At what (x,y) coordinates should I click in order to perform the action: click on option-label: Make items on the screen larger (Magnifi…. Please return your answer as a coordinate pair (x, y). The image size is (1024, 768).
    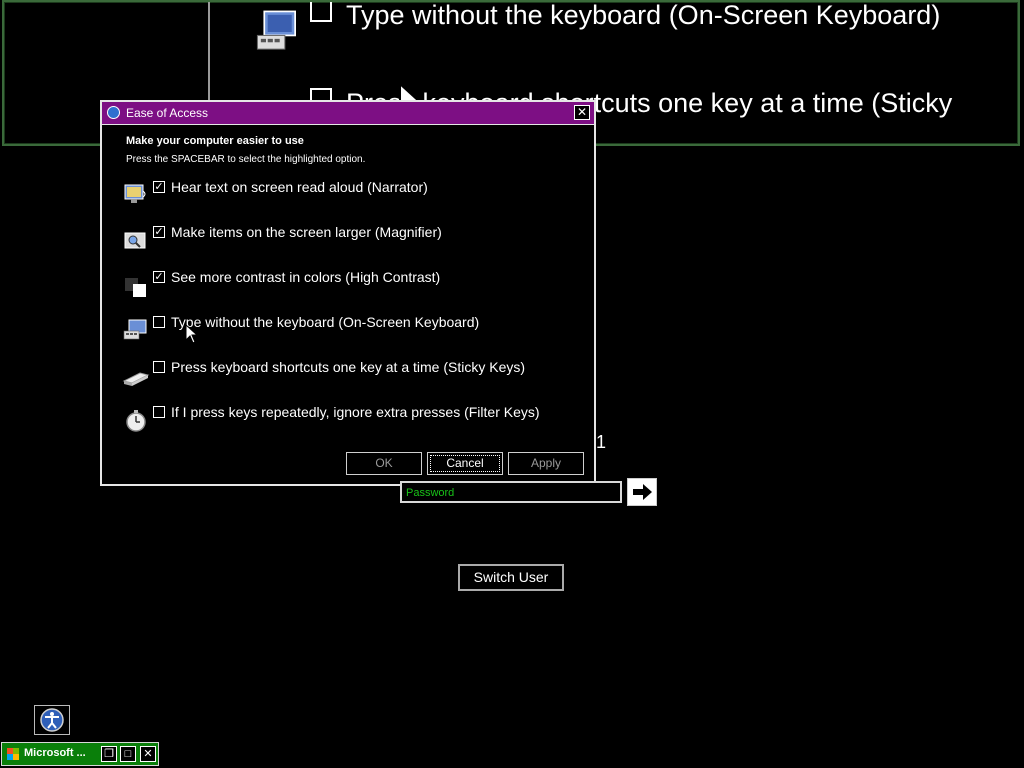
    Looking at the image, I should click on (306, 232).